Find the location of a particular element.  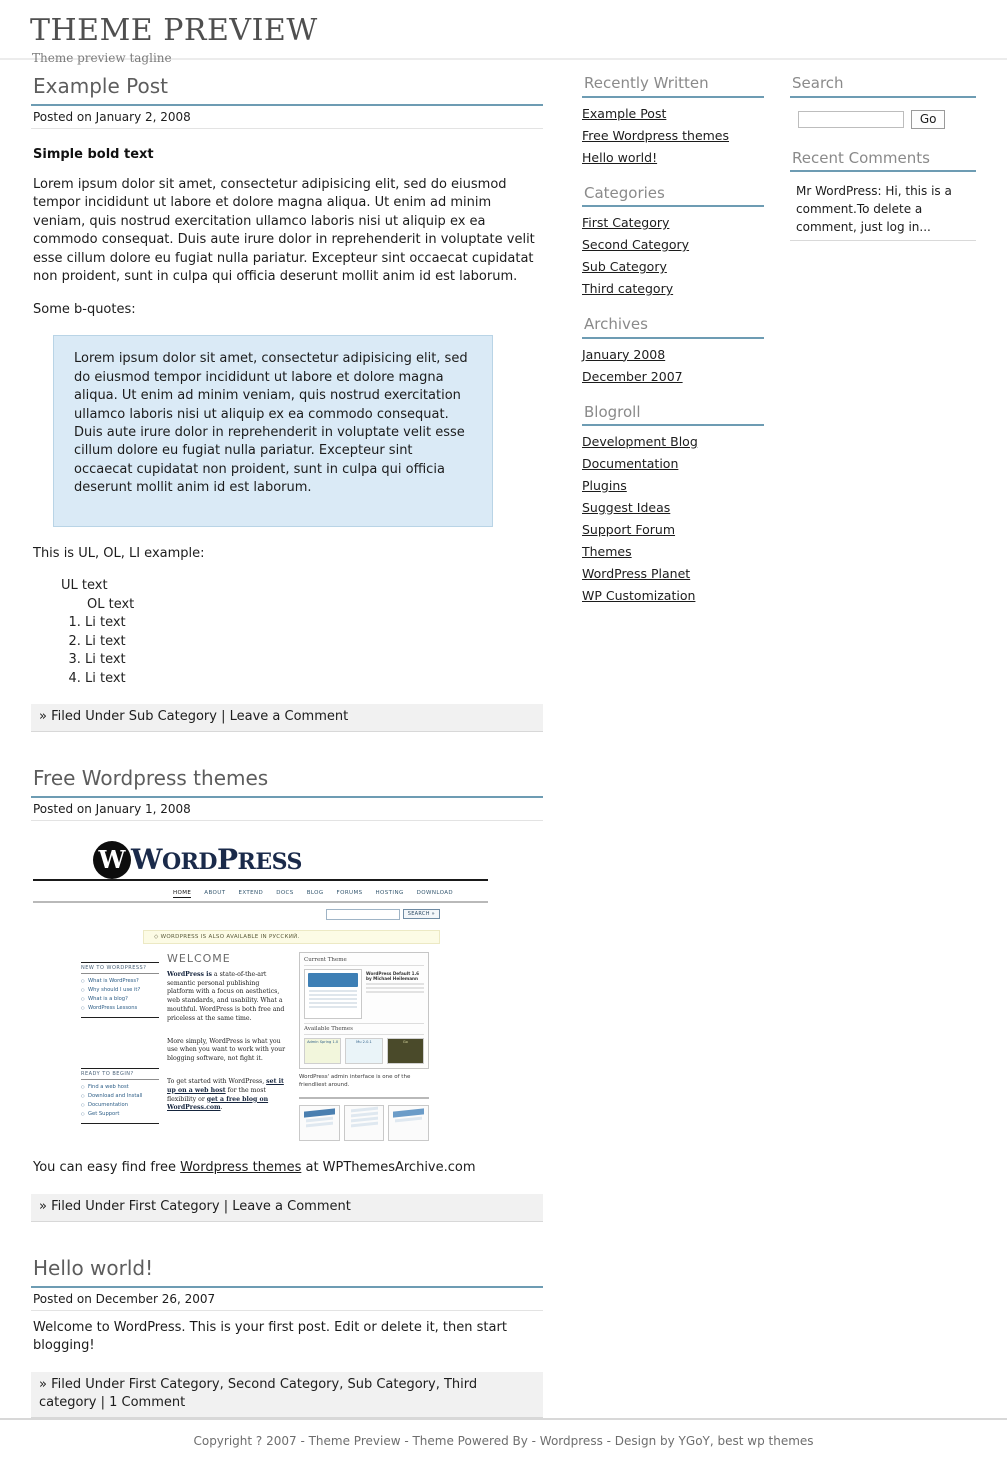

widget-archives: Archives January 2008 December 2007 is located at coordinates (673, 350).